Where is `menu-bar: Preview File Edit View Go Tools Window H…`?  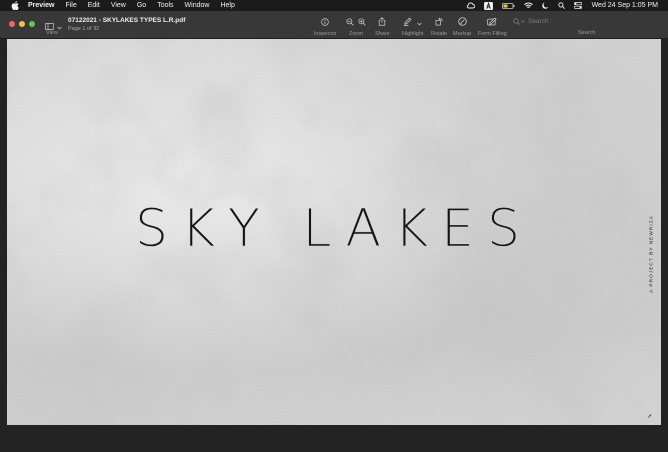
menu-bar: Preview File Edit View Go Tools Window H… is located at coordinates (334, 5).